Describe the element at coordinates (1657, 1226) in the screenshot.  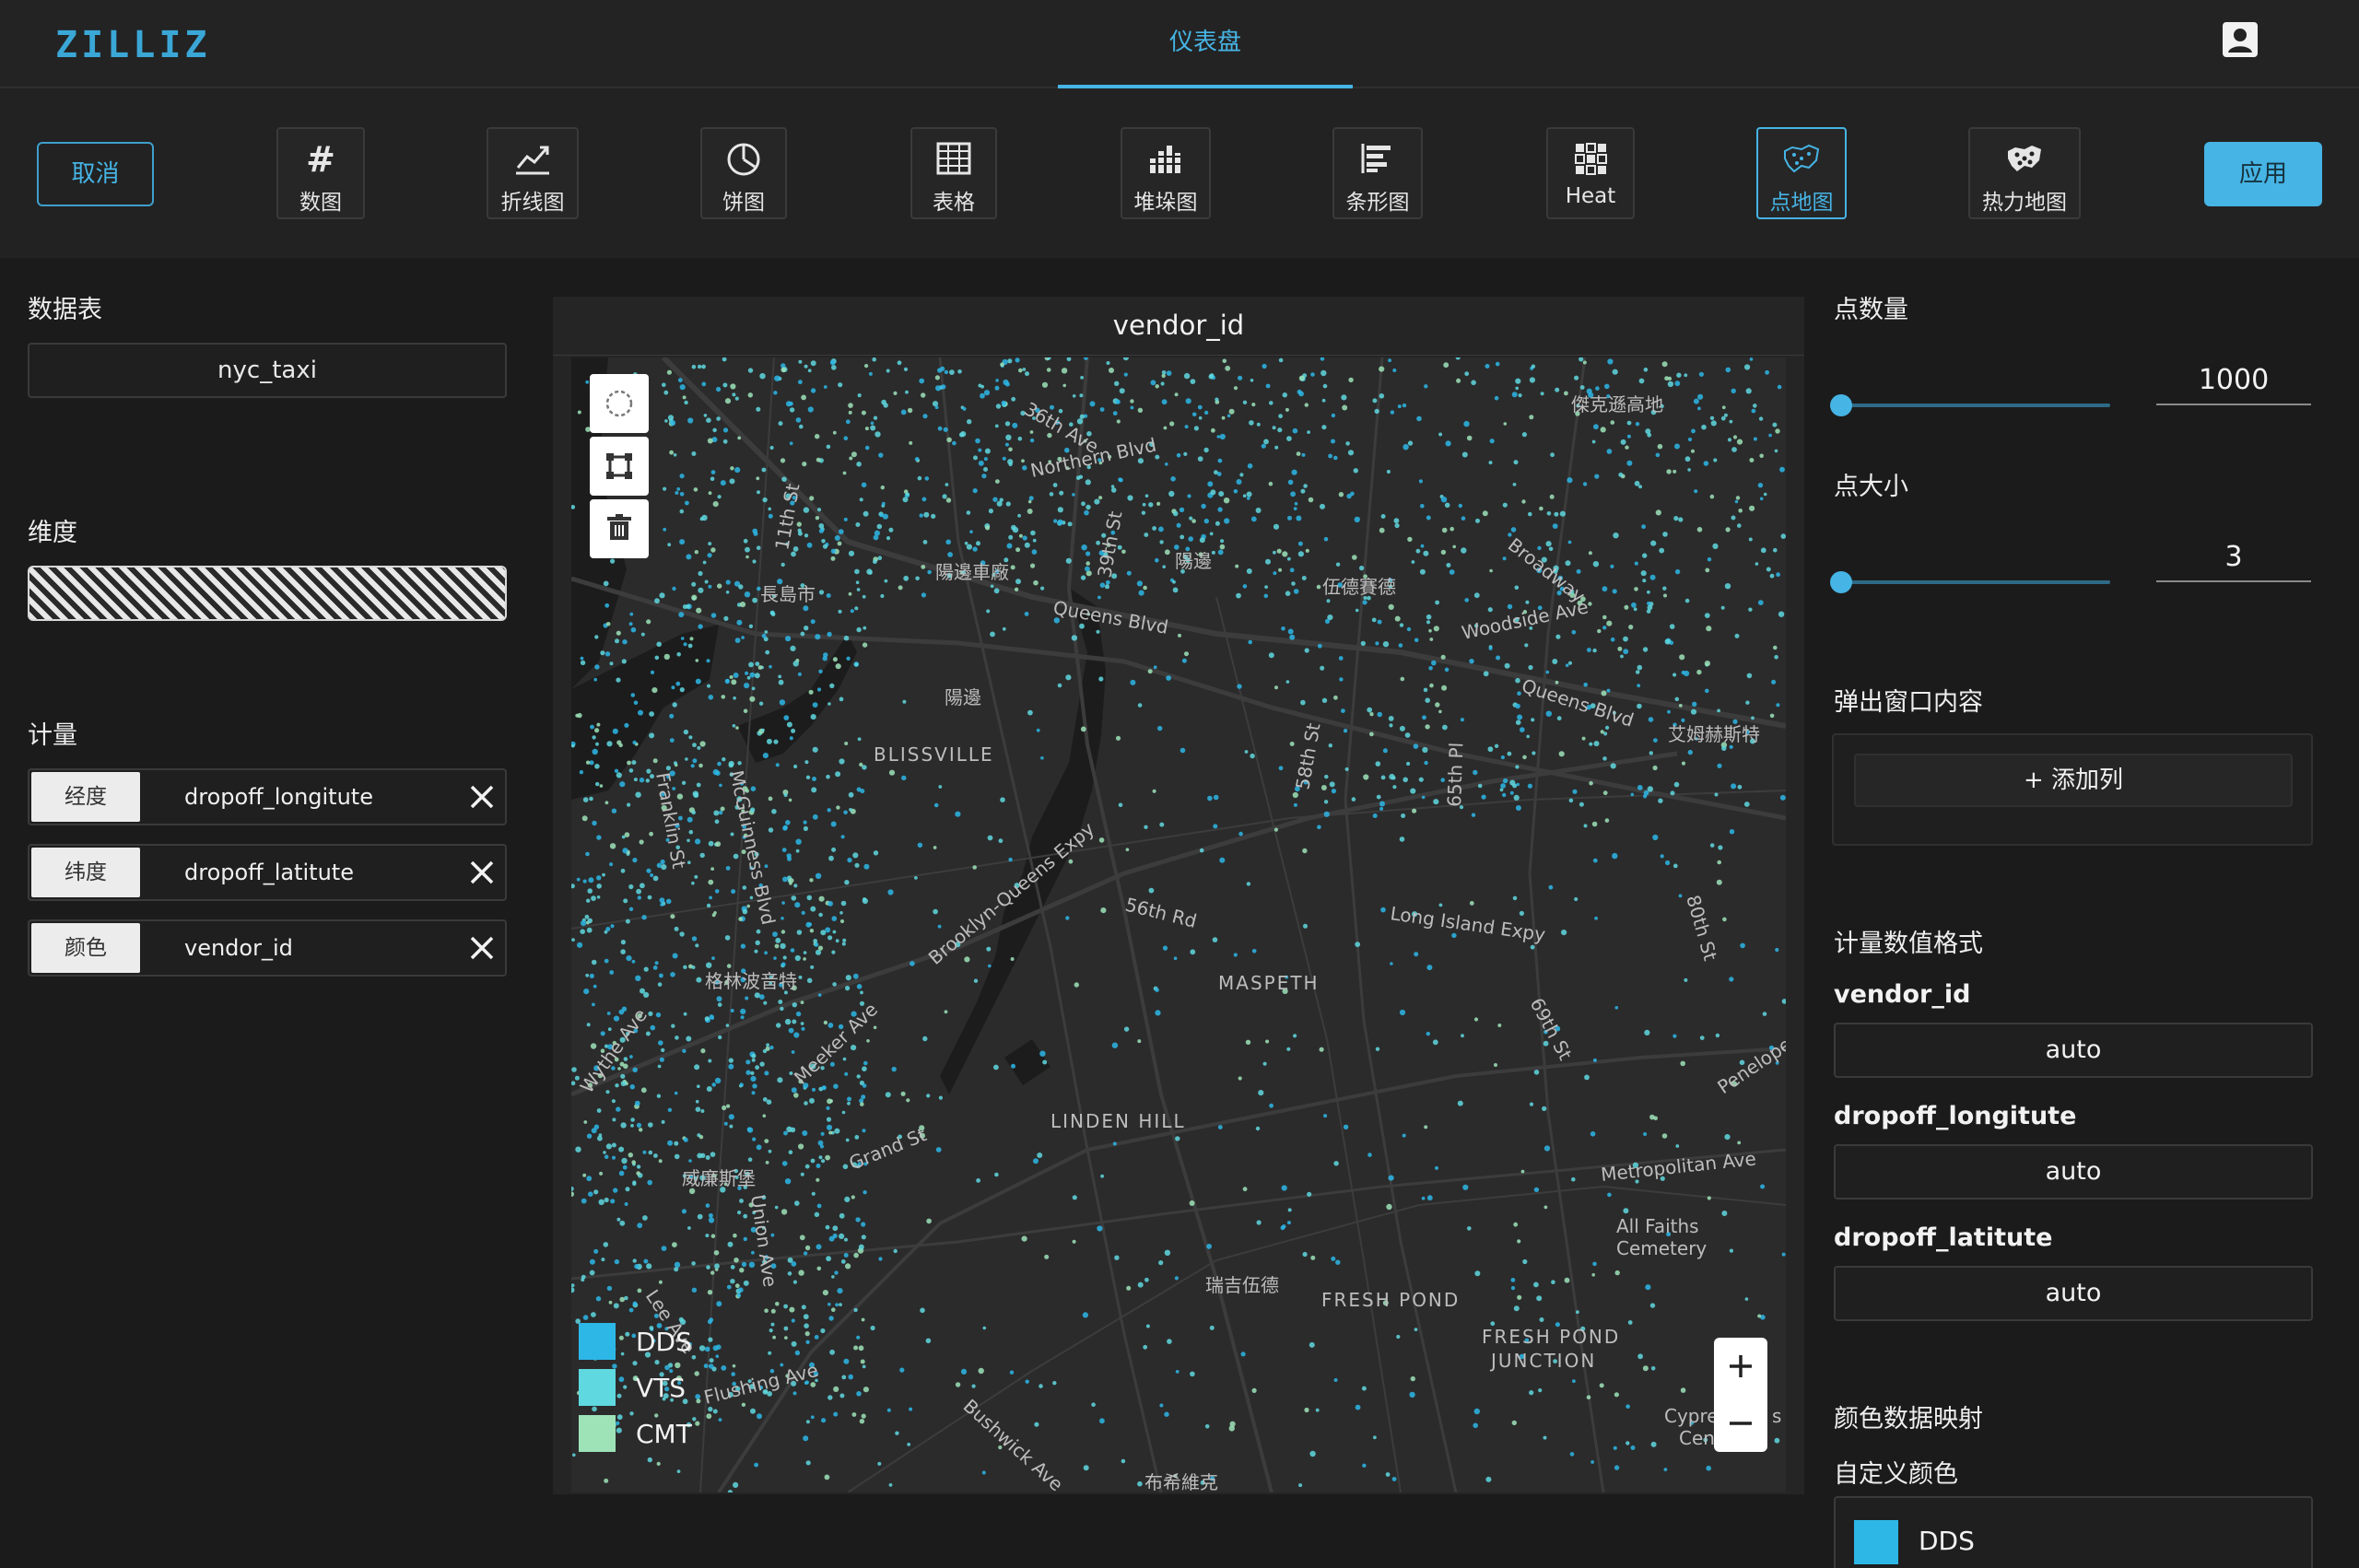
I see `map-label: All Faiths` at that location.